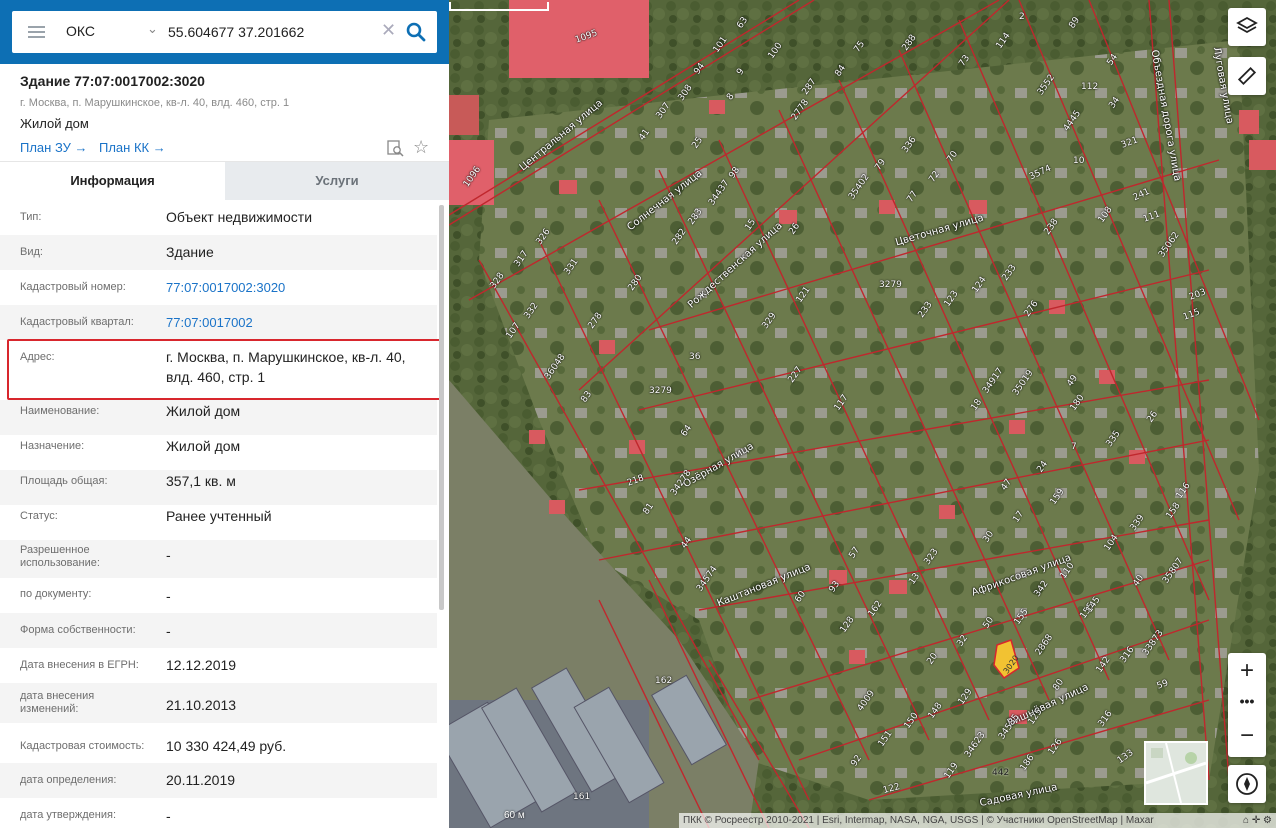  I want to click on zoom-controls: + ••• −, so click(1247, 705).